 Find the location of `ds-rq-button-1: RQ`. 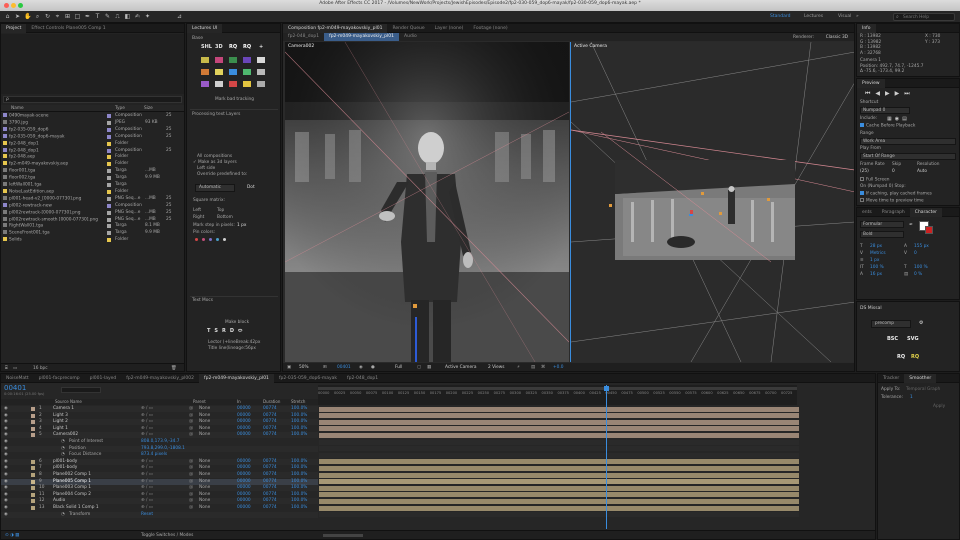

ds-rq-button-1: RQ is located at coordinates (901, 357).